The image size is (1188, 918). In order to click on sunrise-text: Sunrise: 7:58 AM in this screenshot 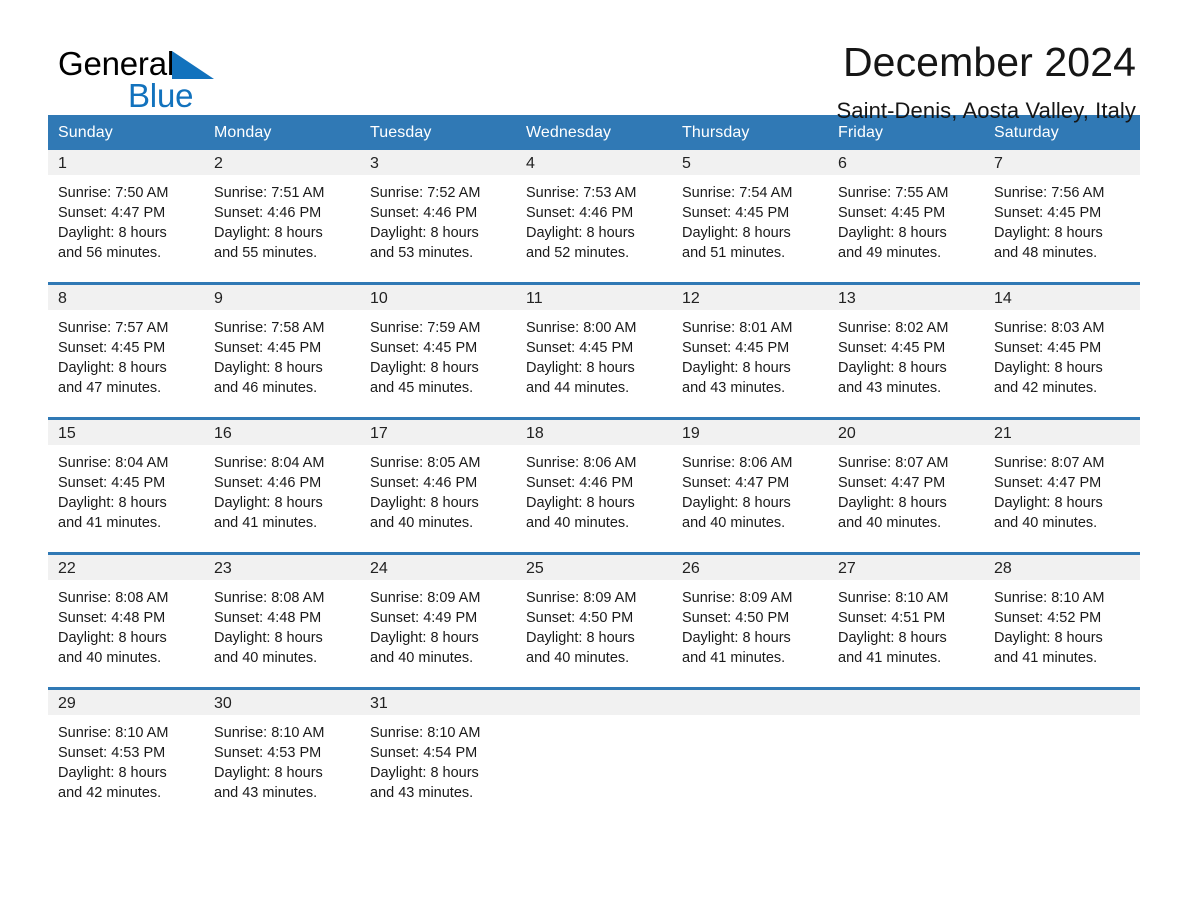, I will do `click(269, 328)`.